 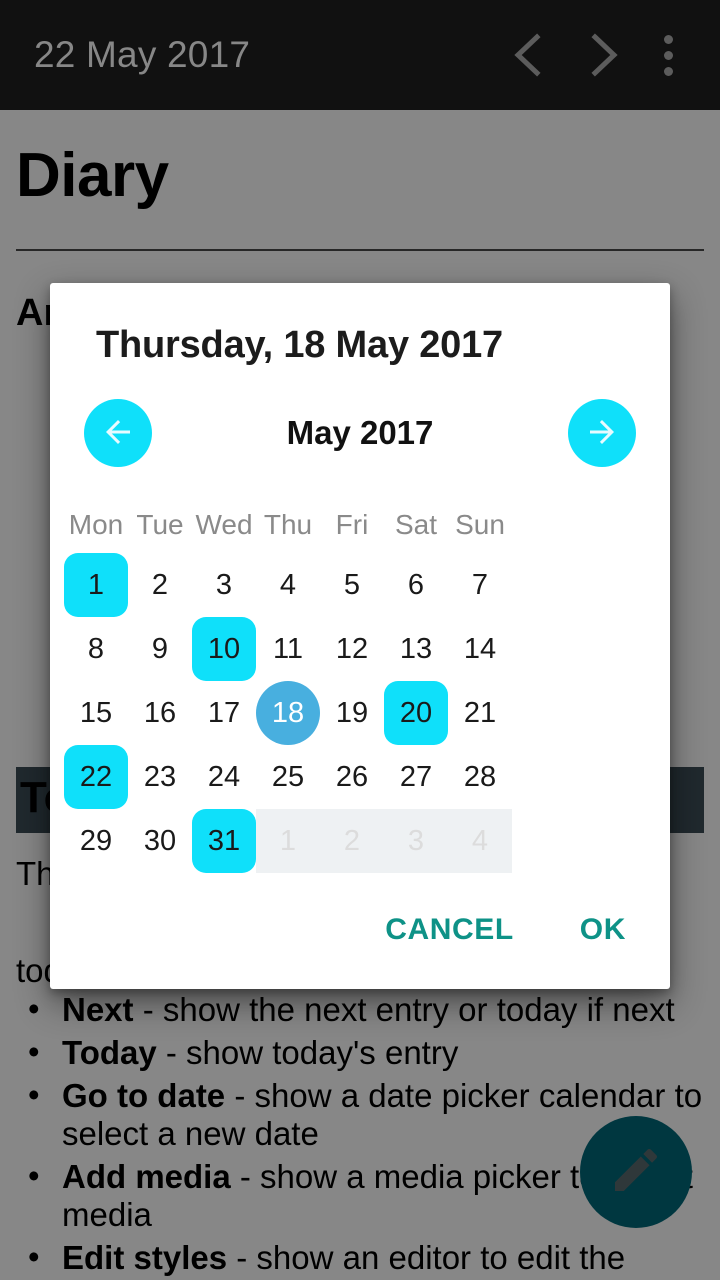 What do you see at coordinates (352, 524) in the screenshot?
I see `weekday-label: Fri` at bounding box center [352, 524].